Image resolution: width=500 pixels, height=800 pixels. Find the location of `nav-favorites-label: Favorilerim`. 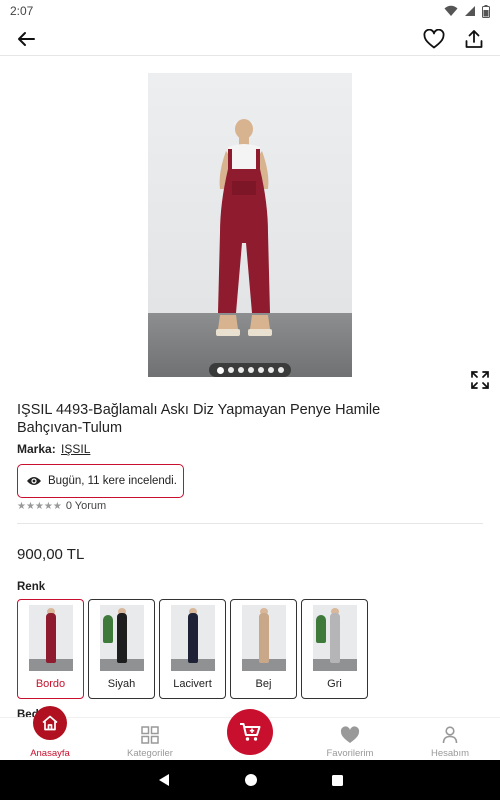

nav-favorites-label: Favorilerim is located at coordinates (350, 753).